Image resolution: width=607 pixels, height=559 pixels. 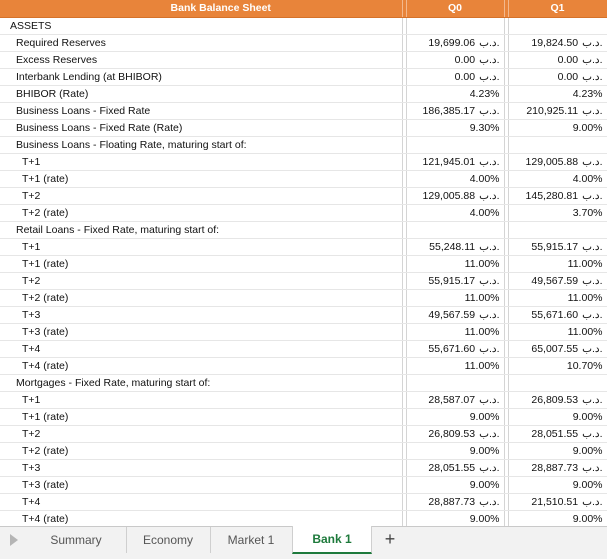 I want to click on q1-value-cell: 10.70%, so click(x=557, y=365).